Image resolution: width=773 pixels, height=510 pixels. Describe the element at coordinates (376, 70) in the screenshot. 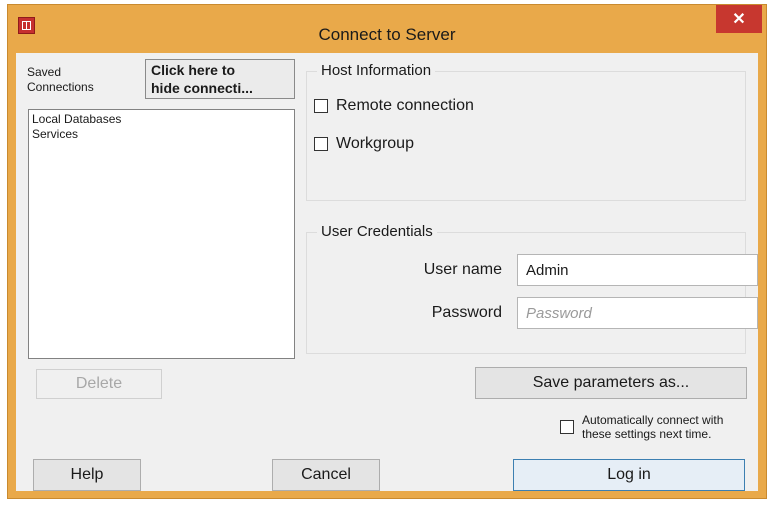

I see `host-information-title: Host Information` at that location.